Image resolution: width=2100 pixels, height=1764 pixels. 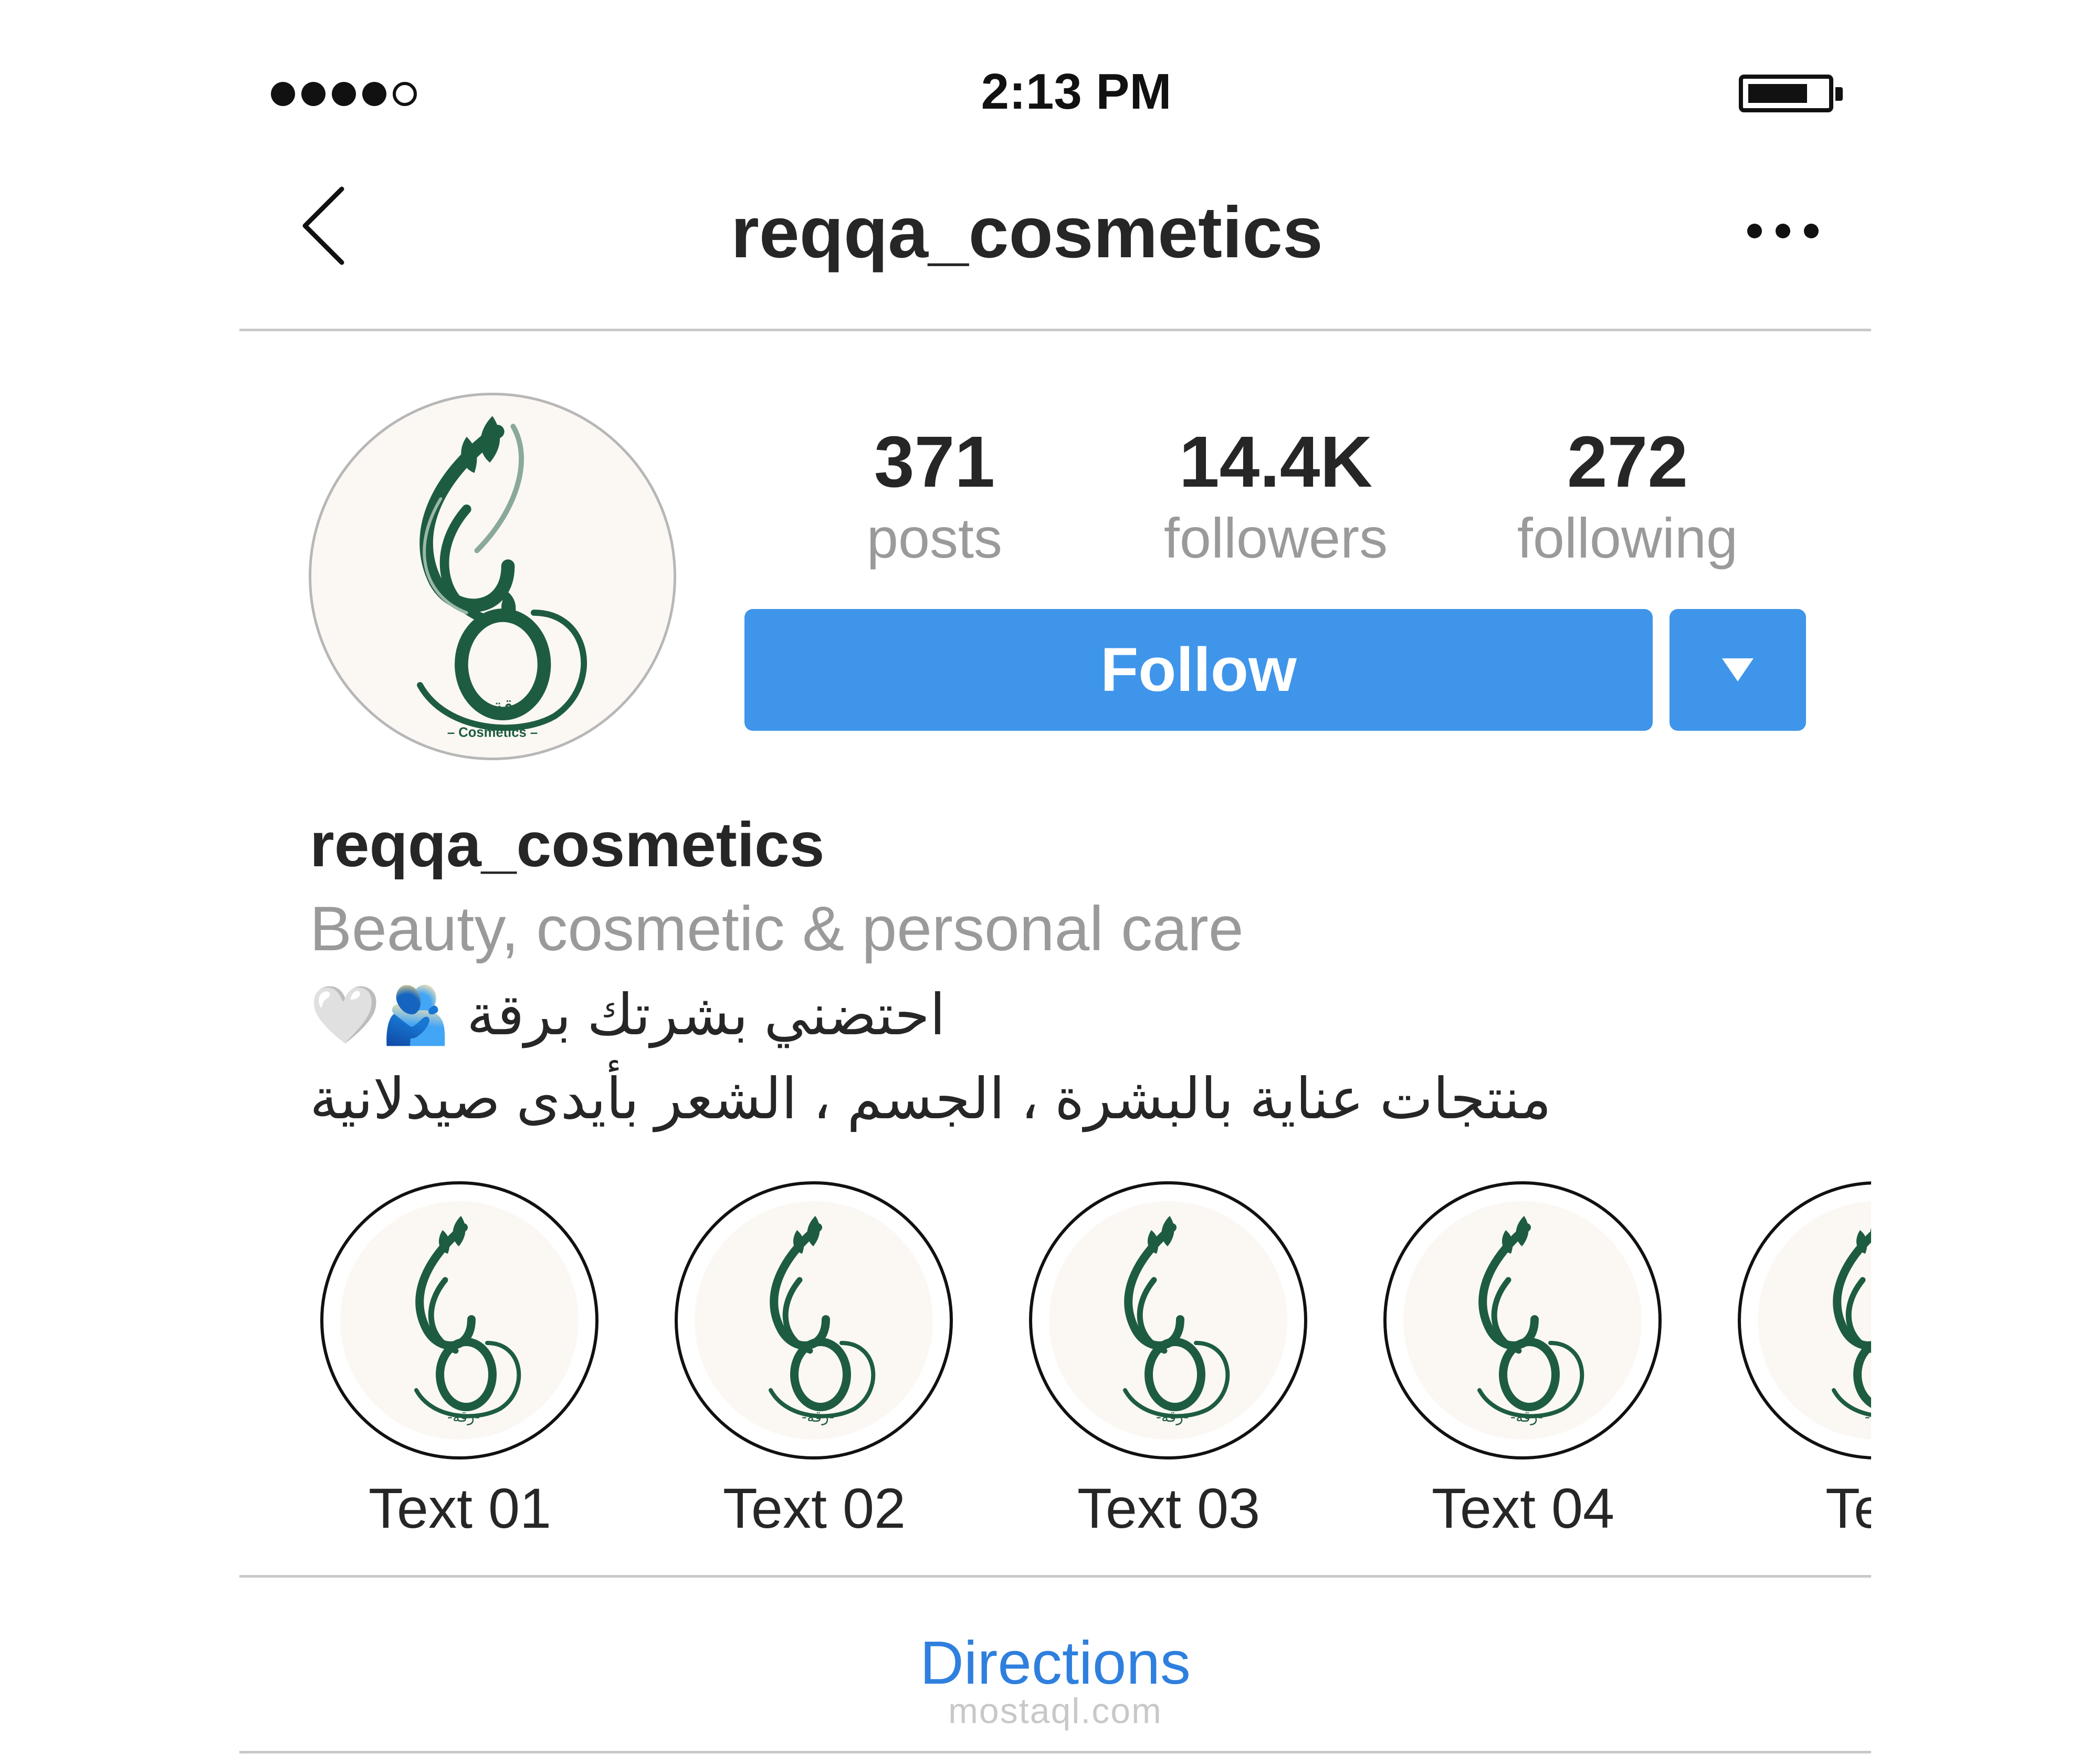 I want to click on stat-followers: 14.4K followers, so click(x=1276, y=496).